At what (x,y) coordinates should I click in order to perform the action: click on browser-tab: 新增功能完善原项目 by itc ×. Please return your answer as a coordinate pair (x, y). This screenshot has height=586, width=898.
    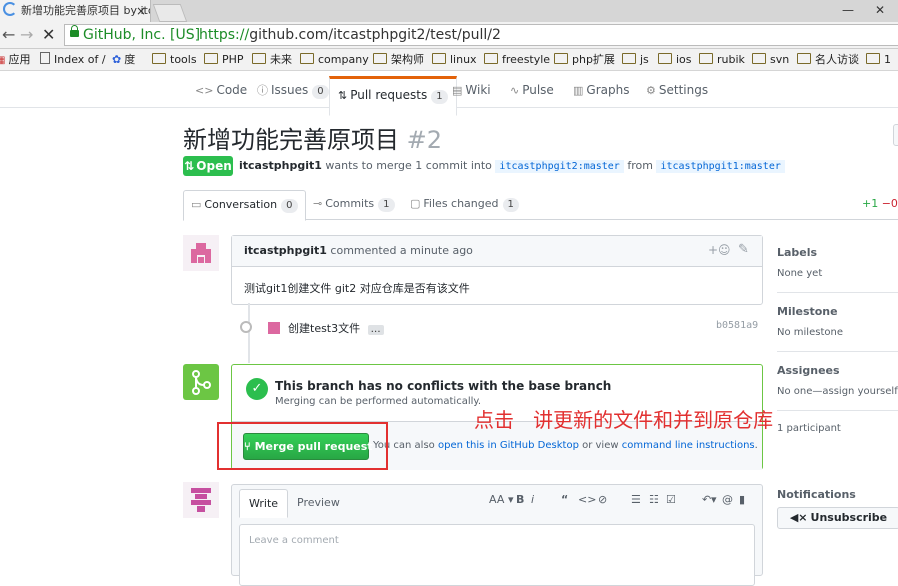
    Looking at the image, I should click on (75, 11).